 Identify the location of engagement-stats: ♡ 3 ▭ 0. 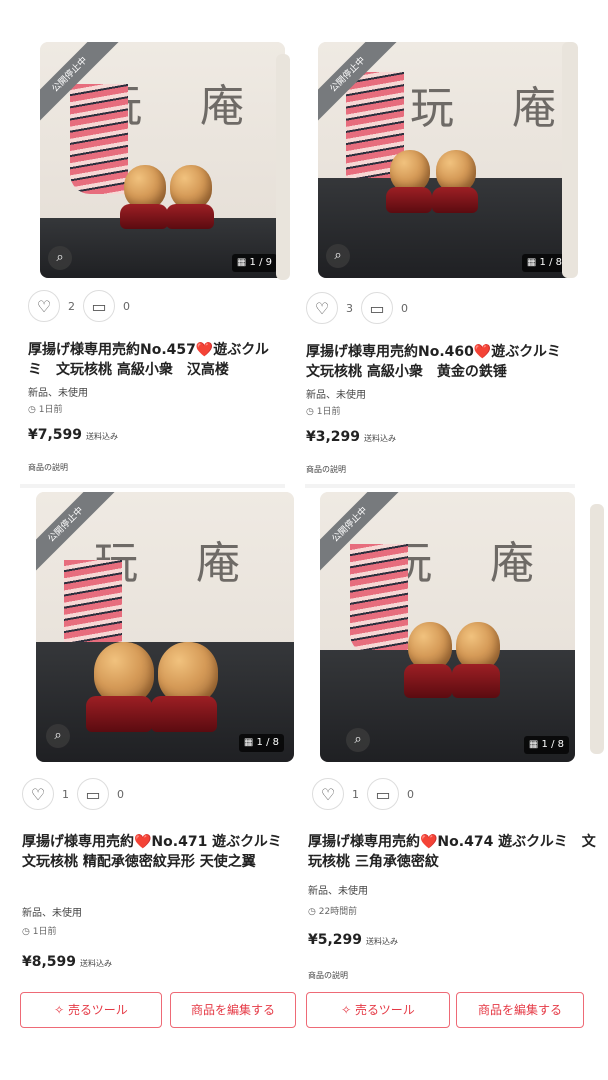
(357, 308).